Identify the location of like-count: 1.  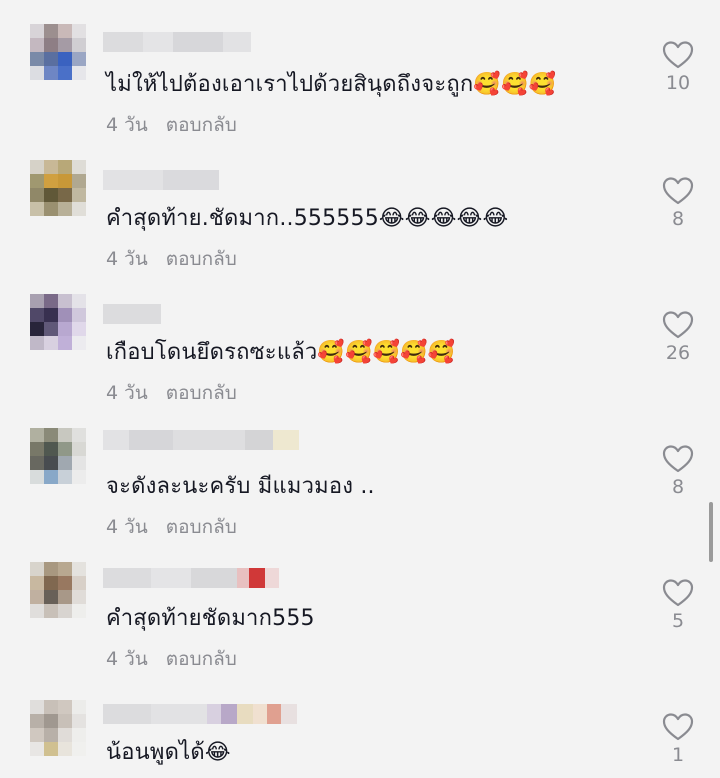
(678, 755).